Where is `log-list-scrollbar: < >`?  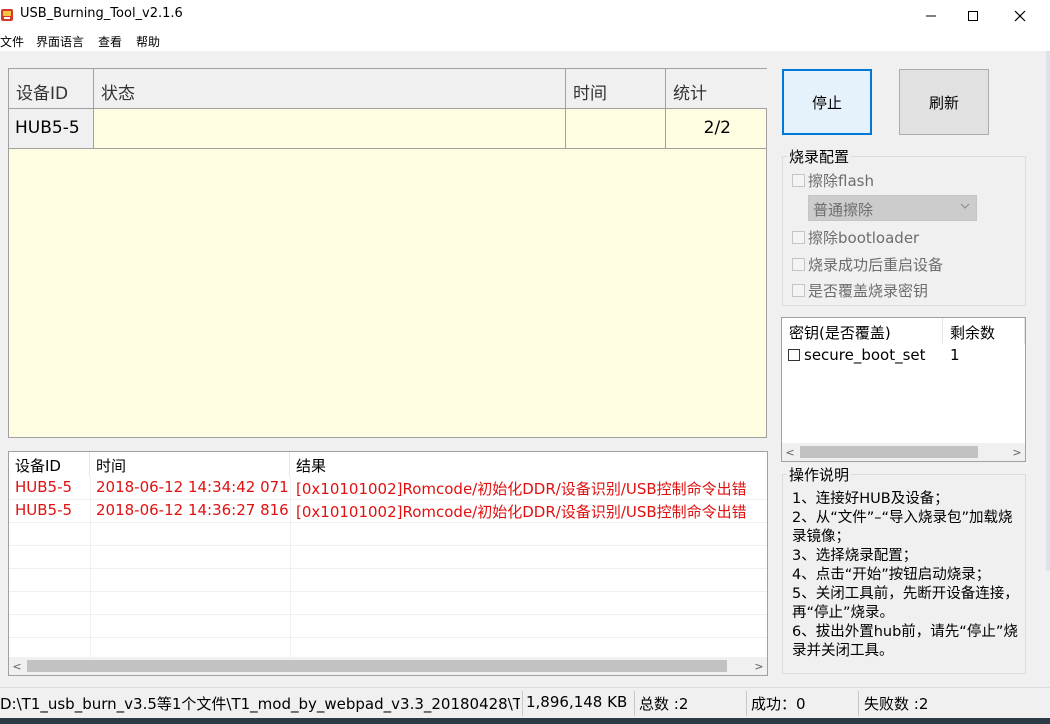 log-list-scrollbar: < > is located at coordinates (388, 666).